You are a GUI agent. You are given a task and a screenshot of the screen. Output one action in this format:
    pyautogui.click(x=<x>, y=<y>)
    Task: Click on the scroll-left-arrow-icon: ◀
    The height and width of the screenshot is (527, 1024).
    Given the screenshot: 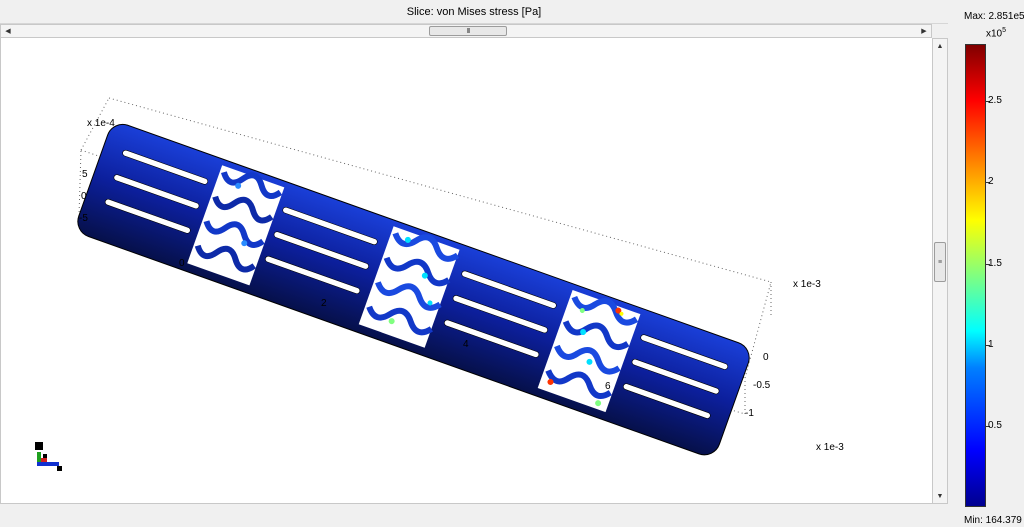 What is the action you would take?
    pyautogui.click(x=8, y=31)
    